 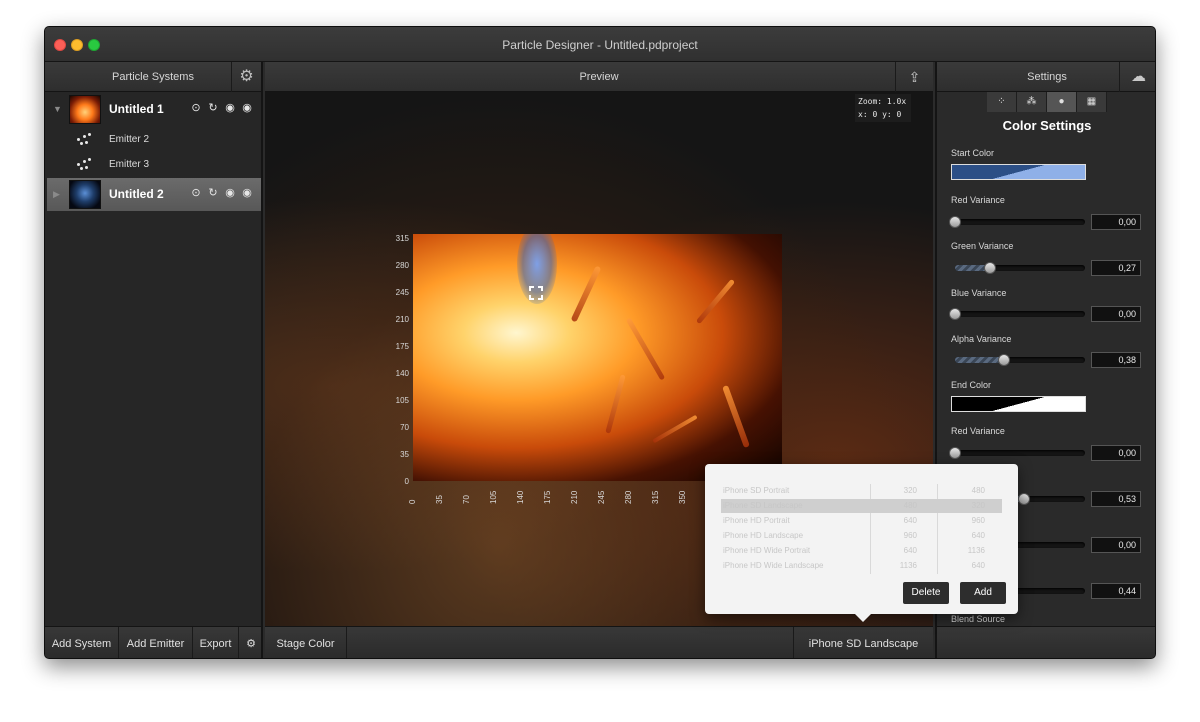 I want to click on system-name: Untitled 2, so click(x=136, y=194).